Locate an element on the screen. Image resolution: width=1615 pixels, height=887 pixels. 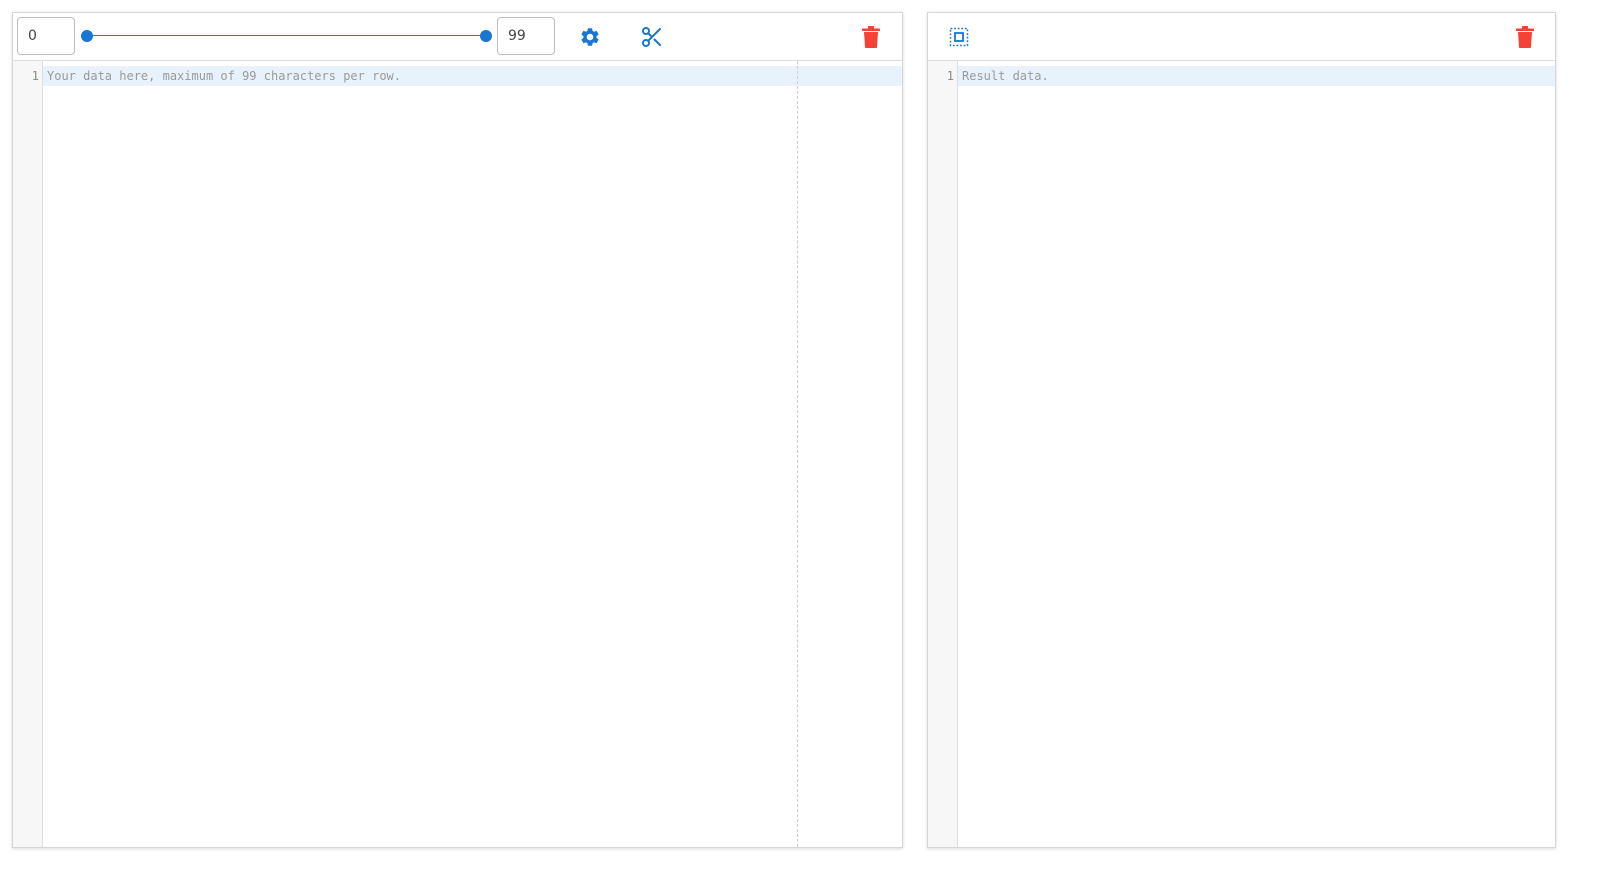
gear-icon is located at coordinates (590, 37).